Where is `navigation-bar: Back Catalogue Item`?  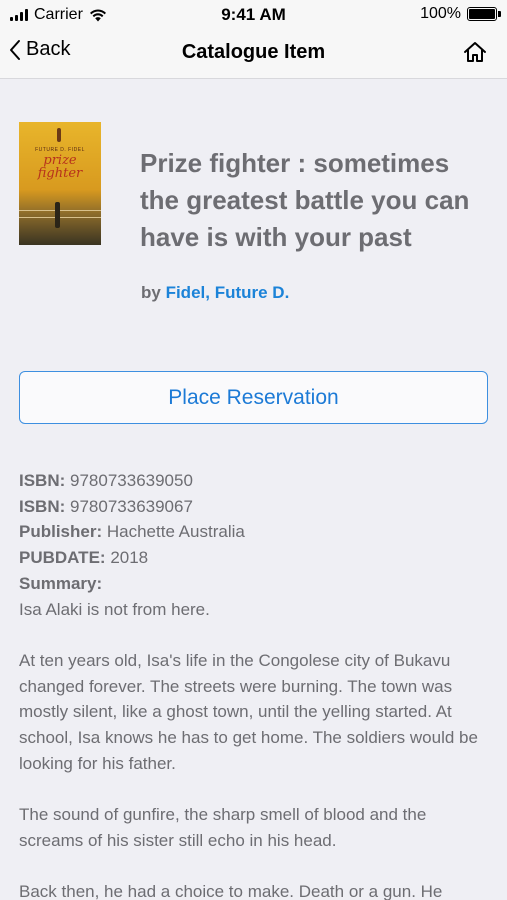
navigation-bar: Back Catalogue Item is located at coordinates (253, 54).